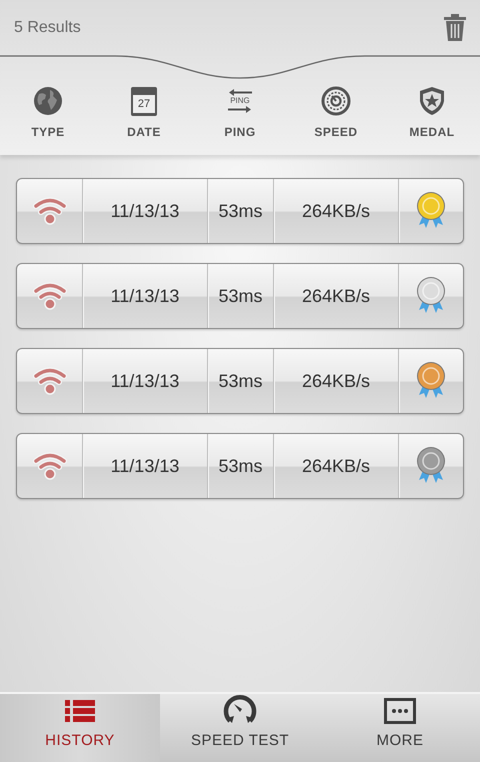 The height and width of the screenshot is (762, 480). Describe the element at coordinates (48, 101) in the screenshot. I see `globe-icon` at that location.